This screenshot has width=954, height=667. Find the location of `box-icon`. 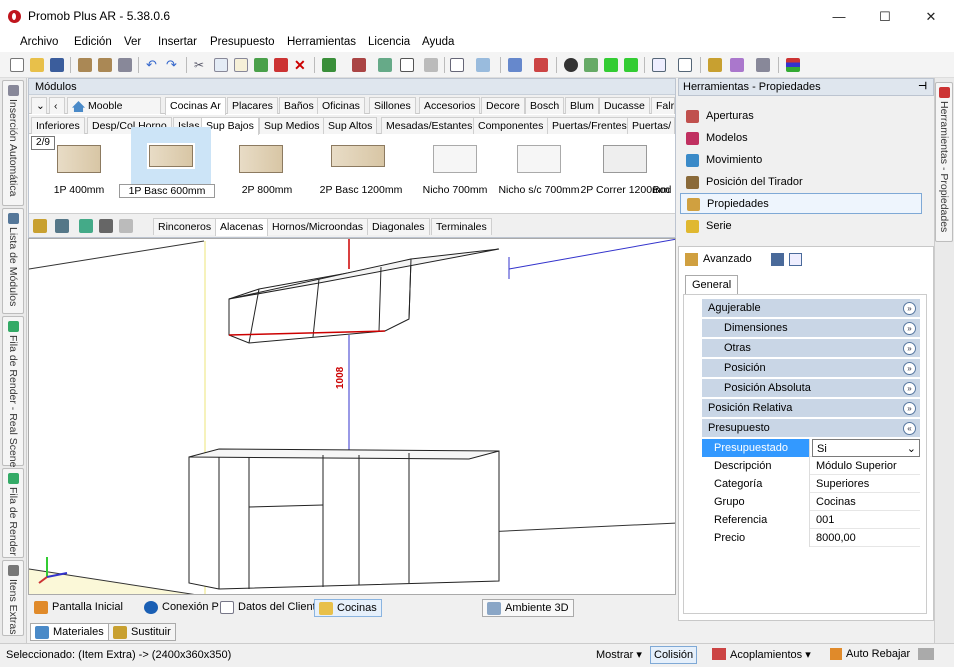

box-icon is located at coordinates (685, 65).